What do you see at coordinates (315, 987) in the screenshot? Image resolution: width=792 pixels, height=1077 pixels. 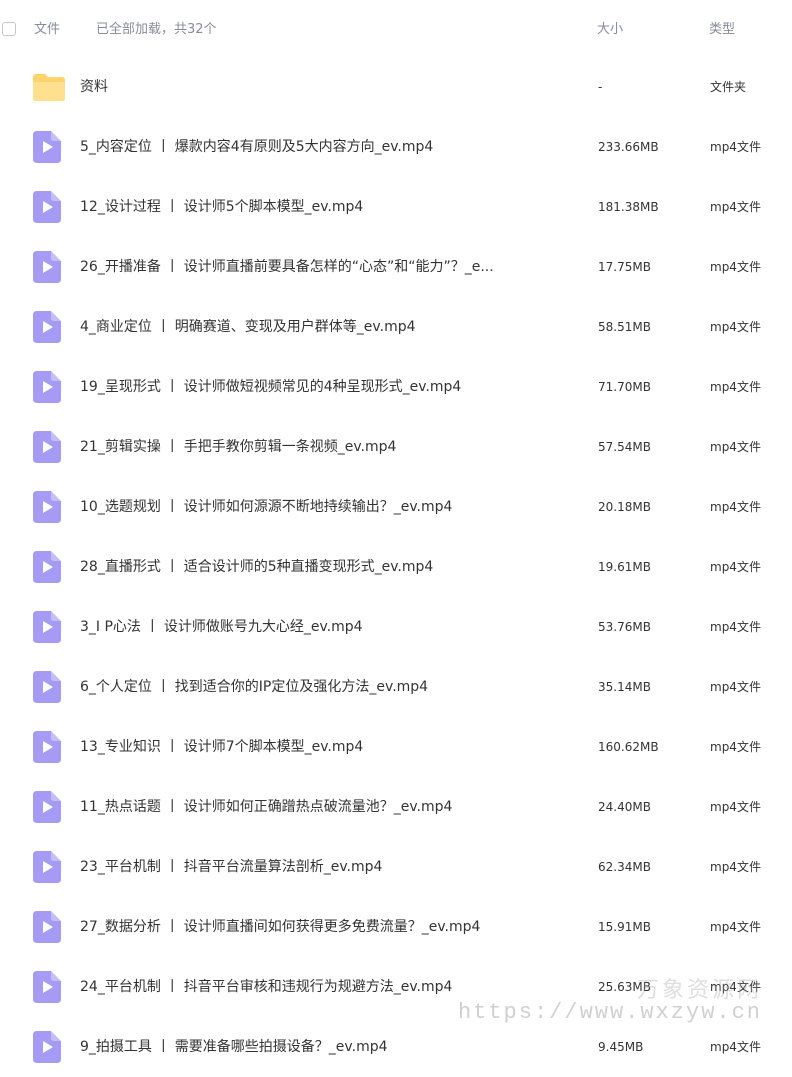 I see `file-name: 24_平台机制 丨 抖音平台审核和违规行为规避方法_ev.mp4` at bounding box center [315, 987].